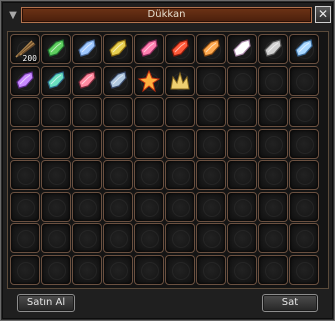  I want to click on close-icon: ✕, so click(323, 14).